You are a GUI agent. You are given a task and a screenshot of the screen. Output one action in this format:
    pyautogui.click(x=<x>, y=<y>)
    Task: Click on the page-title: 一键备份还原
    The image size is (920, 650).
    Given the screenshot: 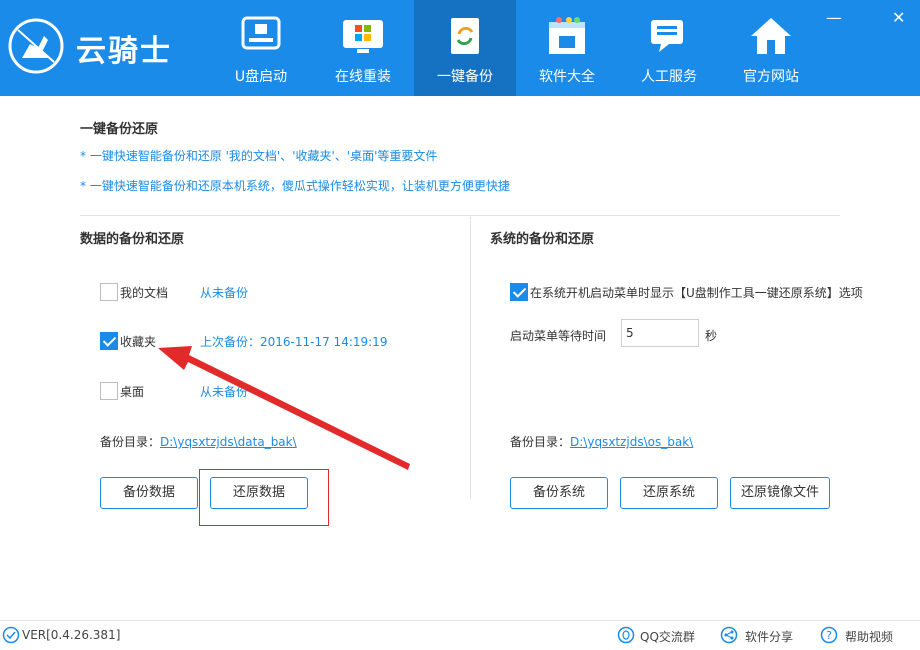 What is the action you would take?
    pyautogui.click(x=119, y=129)
    